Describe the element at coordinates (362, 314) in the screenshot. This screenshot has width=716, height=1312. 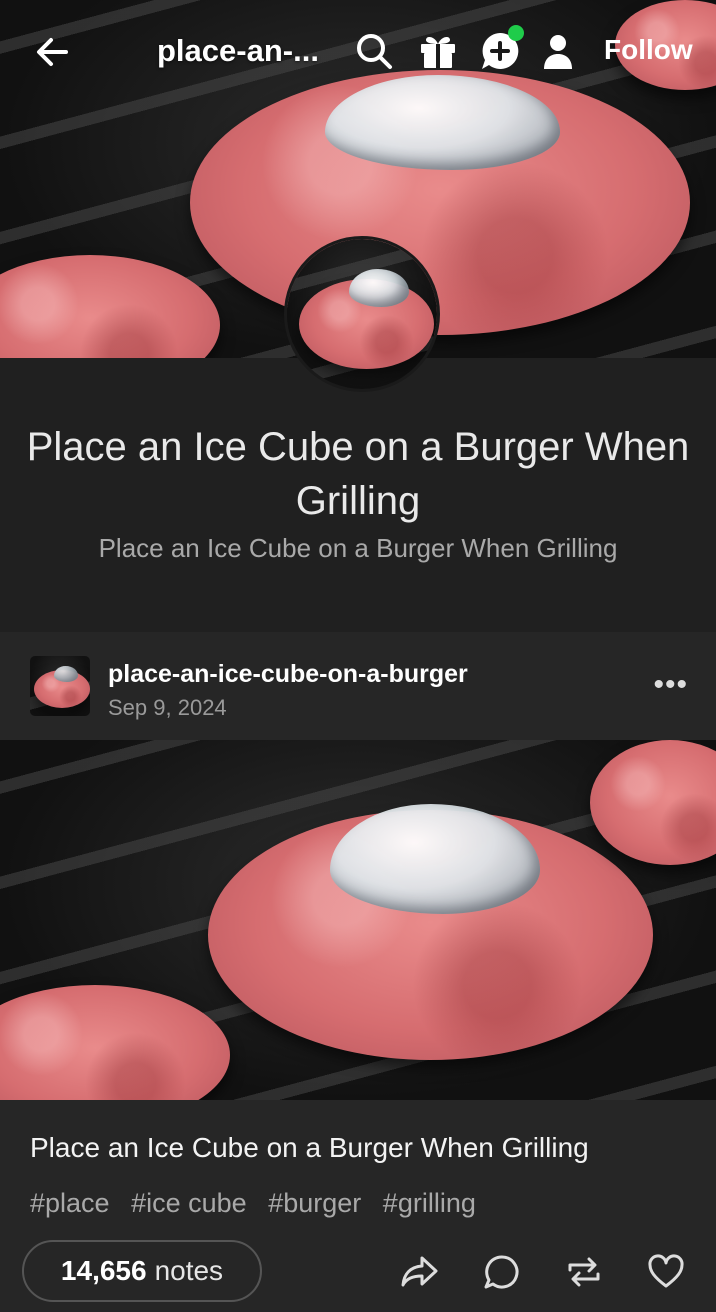
I see `blog-avatar` at that location.